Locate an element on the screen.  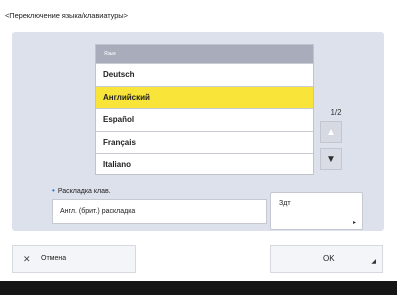
scroll-up-button: ▲ is located at coordinates (331, 132).